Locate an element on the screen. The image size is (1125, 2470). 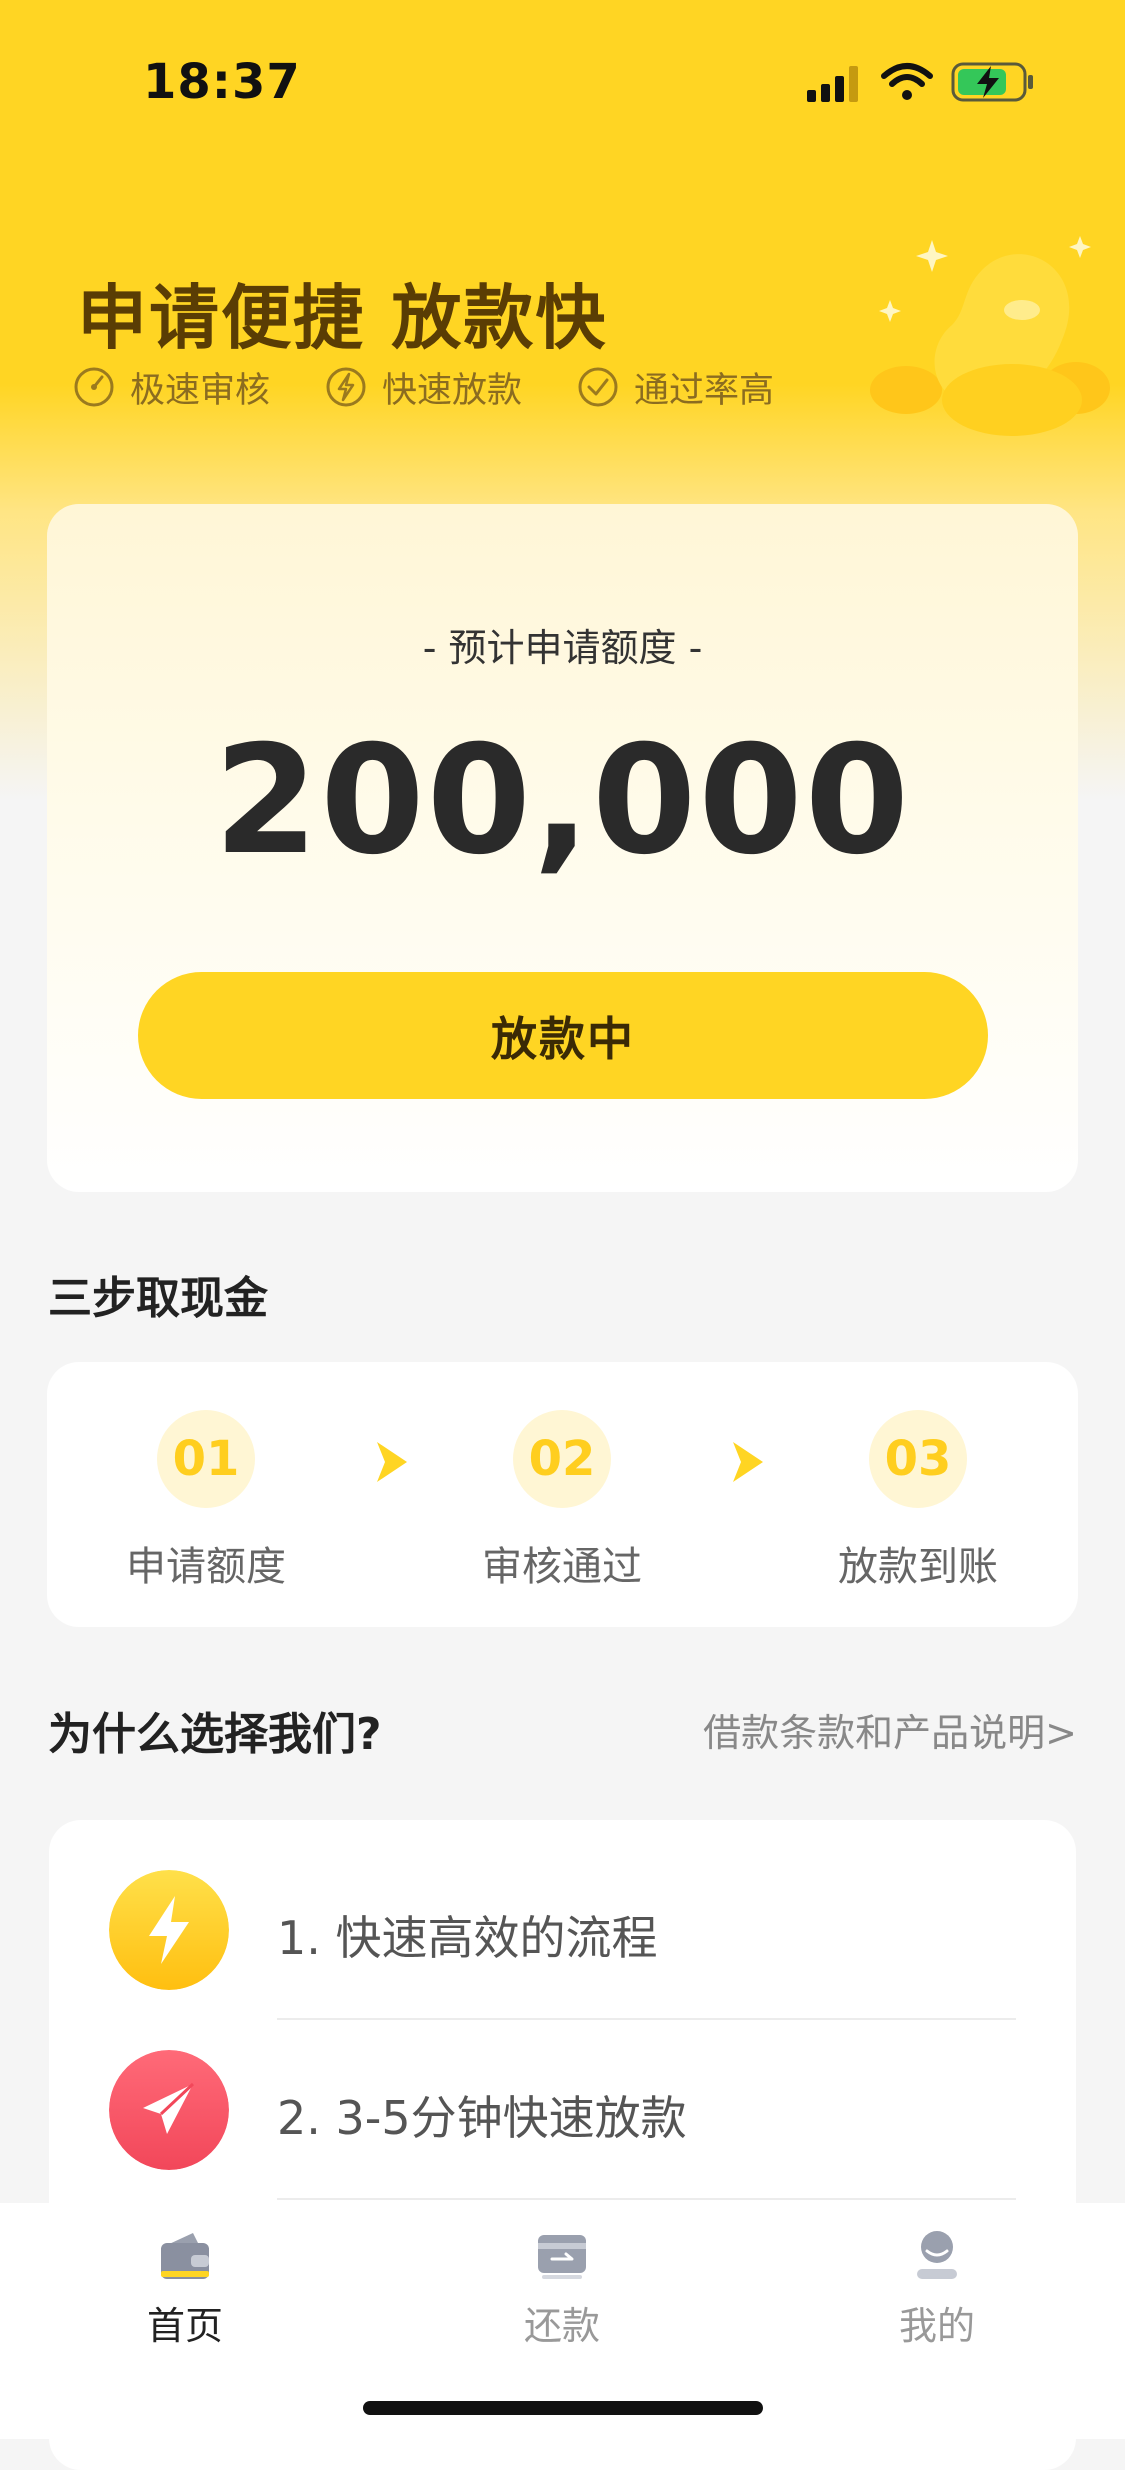
step-item: 02 审核通过 is located at coordinates (562, 1501).